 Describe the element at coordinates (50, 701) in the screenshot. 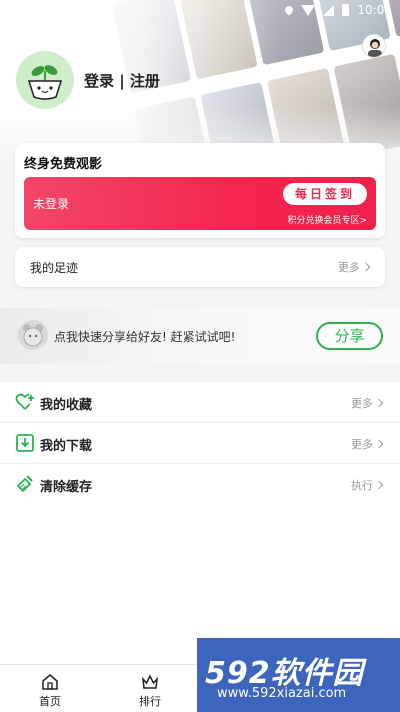

I see `nav-item-label: 首页` at that location.